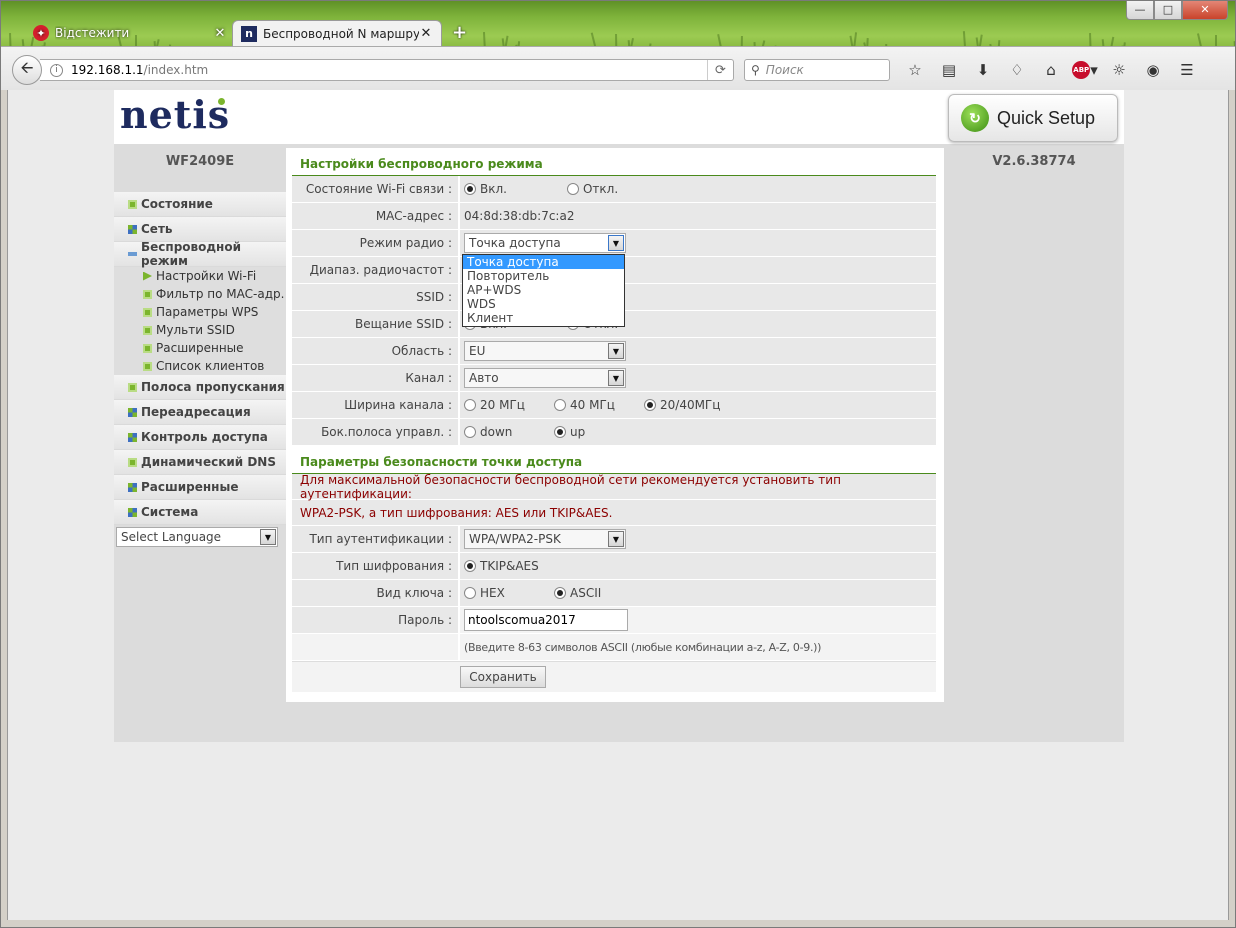 Image resolution: width=1236 pixels, height=928 pixels. Describe the element at coordinates (107, 70) in the screenshot. I see `url-host: 192.168.1.1` at that location.